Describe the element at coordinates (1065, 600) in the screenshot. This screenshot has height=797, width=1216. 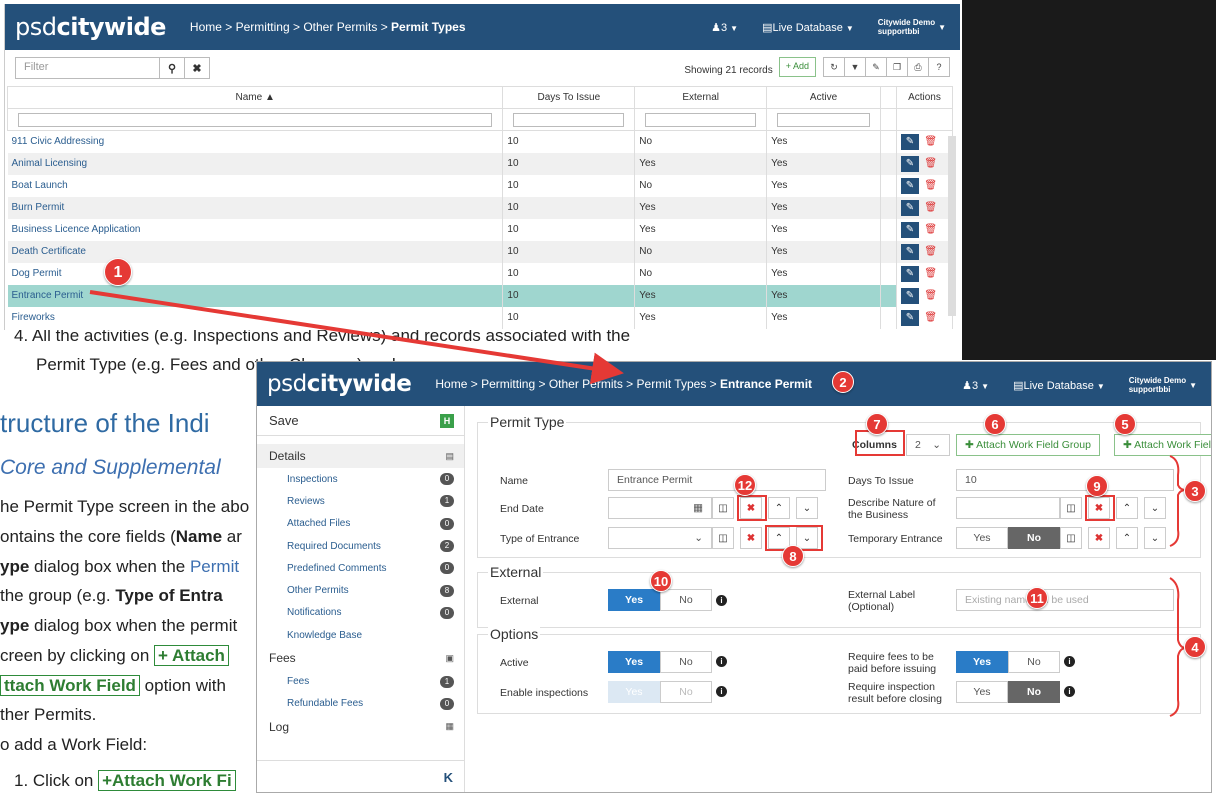
I see `external-label-input: Existing name will be used` at that location.